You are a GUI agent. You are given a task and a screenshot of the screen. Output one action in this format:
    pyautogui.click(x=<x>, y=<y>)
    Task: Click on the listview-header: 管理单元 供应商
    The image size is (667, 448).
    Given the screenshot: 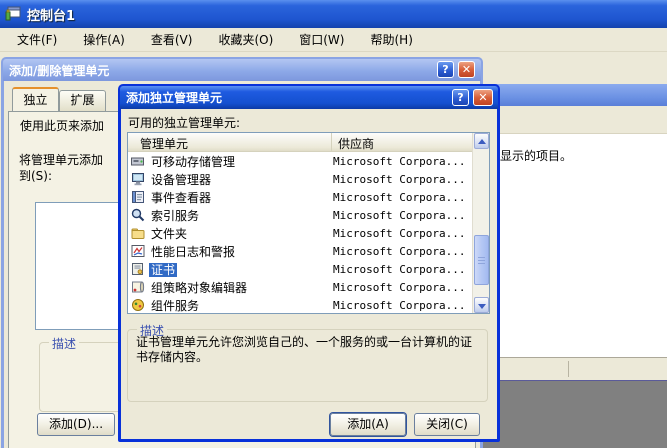 What is the action you would take?
    pyautogui.click(x=300, y=142)
    